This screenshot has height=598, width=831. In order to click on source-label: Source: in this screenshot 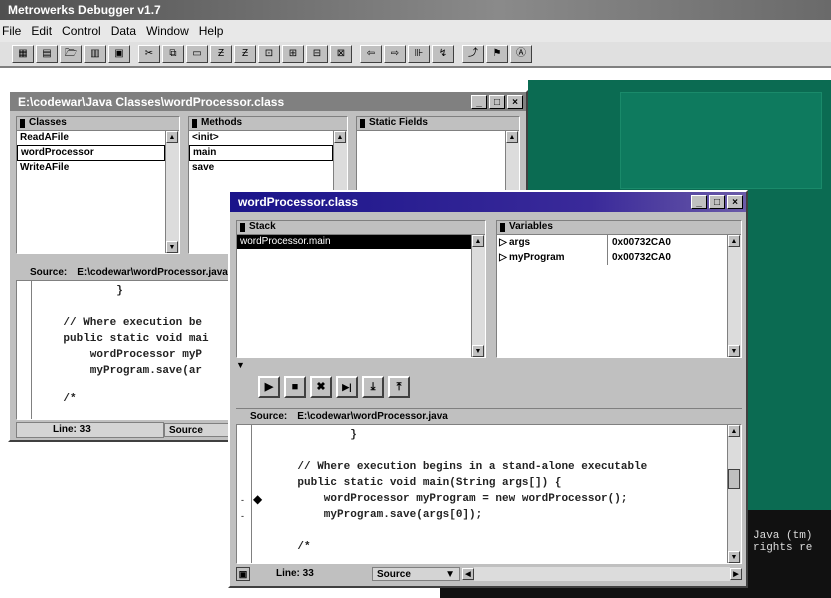, I will do `click(269, 416)`.